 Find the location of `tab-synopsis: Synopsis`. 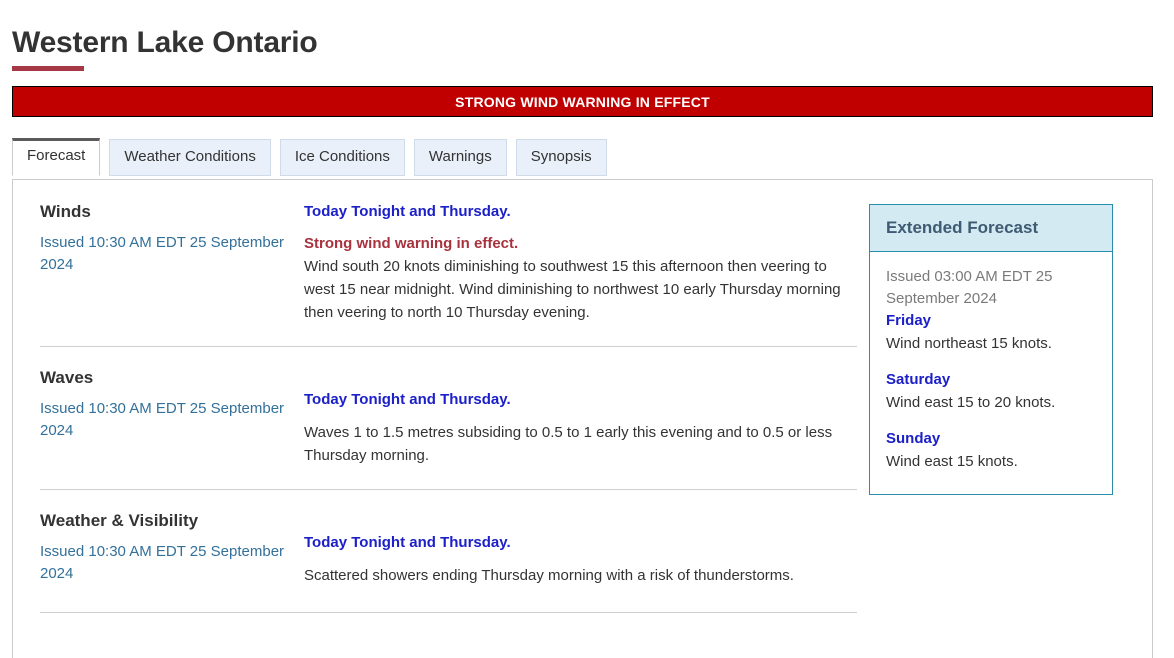

tab-synopsis: Synopsis is located at coordinates (561, 157).